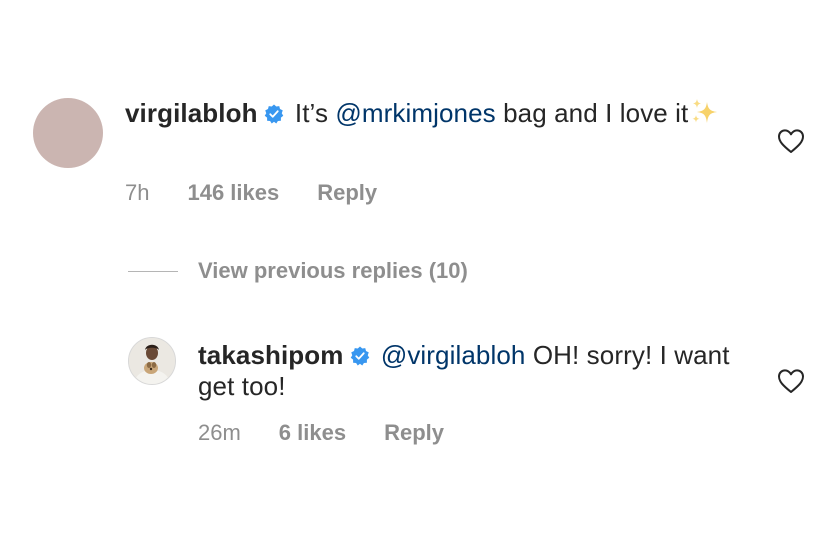  What do you see at coordinates (377, 355) in the screenshot?
I see `comment-text-before` at bounding box center [377, 355].